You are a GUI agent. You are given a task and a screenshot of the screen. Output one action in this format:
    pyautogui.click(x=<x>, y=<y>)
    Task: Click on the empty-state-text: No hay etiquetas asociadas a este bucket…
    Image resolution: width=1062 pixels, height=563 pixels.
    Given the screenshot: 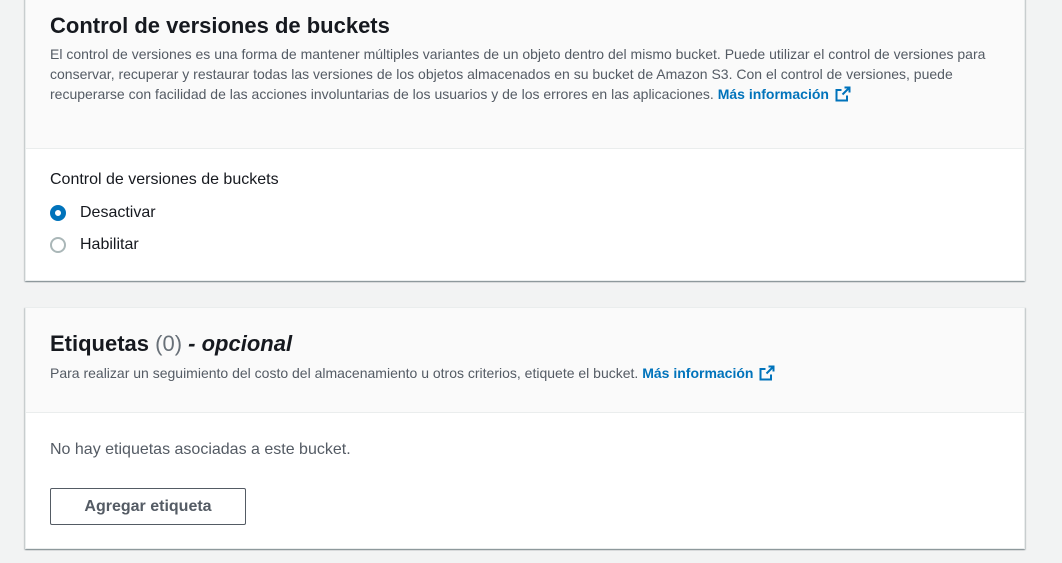 What is the action you would take?
    pyautogui.click(x=200, y=449)
    